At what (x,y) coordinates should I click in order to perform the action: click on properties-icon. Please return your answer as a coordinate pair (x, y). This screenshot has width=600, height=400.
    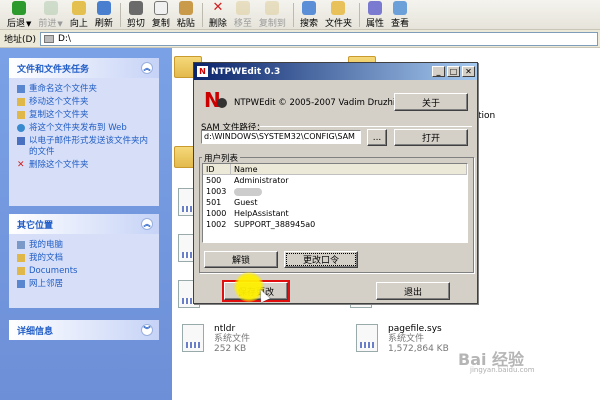
    Looking at the image, I should click on (374, 8).